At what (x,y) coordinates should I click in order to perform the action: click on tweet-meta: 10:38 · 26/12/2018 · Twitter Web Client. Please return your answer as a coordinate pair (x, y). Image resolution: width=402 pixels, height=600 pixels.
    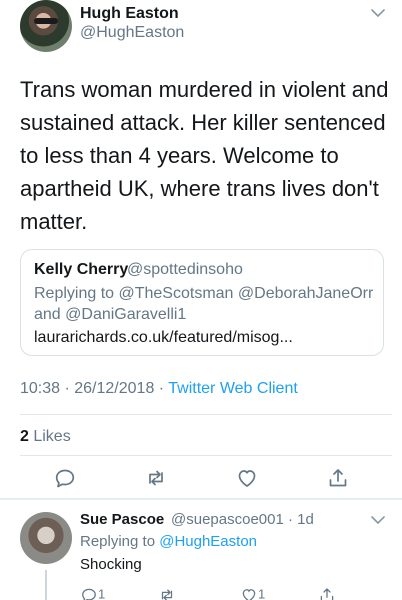
    Looking at the image, I should click on (159, 389).